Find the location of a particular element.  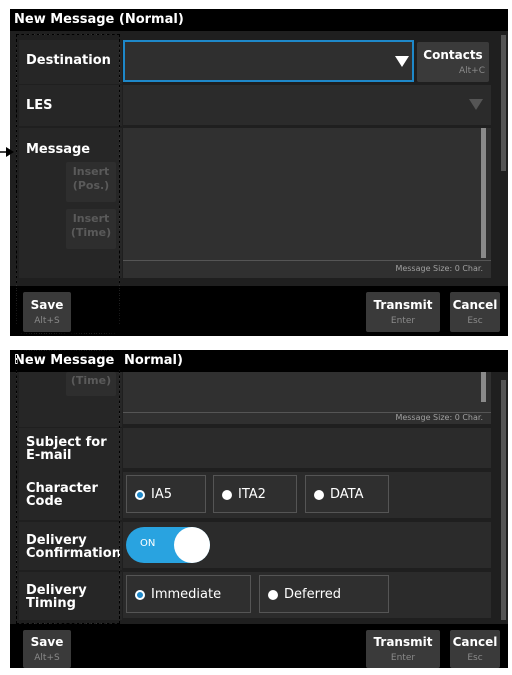

insert-pos-button: Insert (Pos.) is located at coordinates (91, 182).